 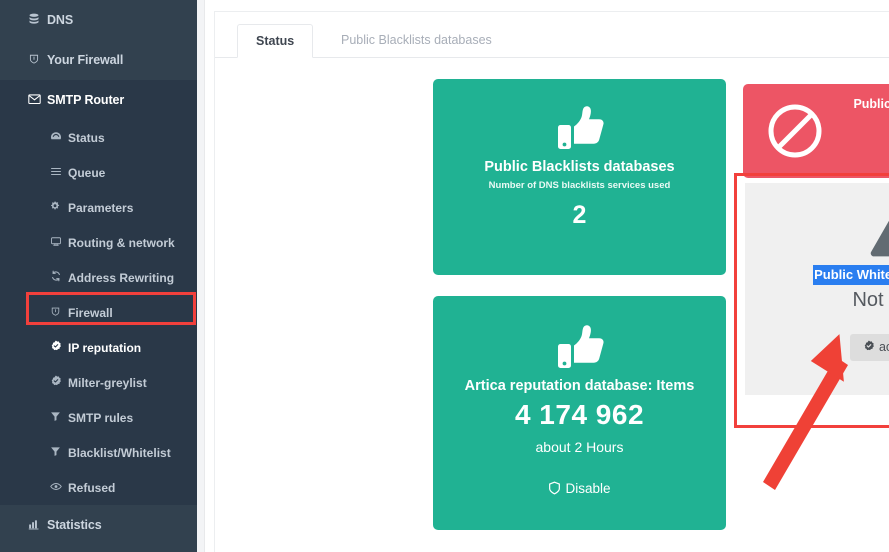 I want to click on envelope-icon, so click(x=34, y=100).